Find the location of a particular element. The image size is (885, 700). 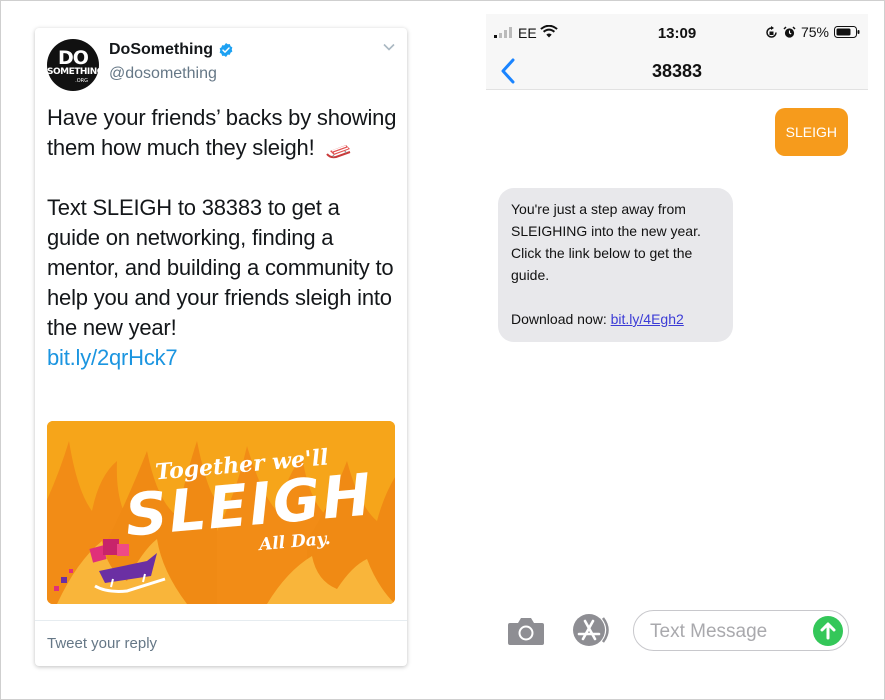

orientation-lock-icon is located at coordinates (771, 31).